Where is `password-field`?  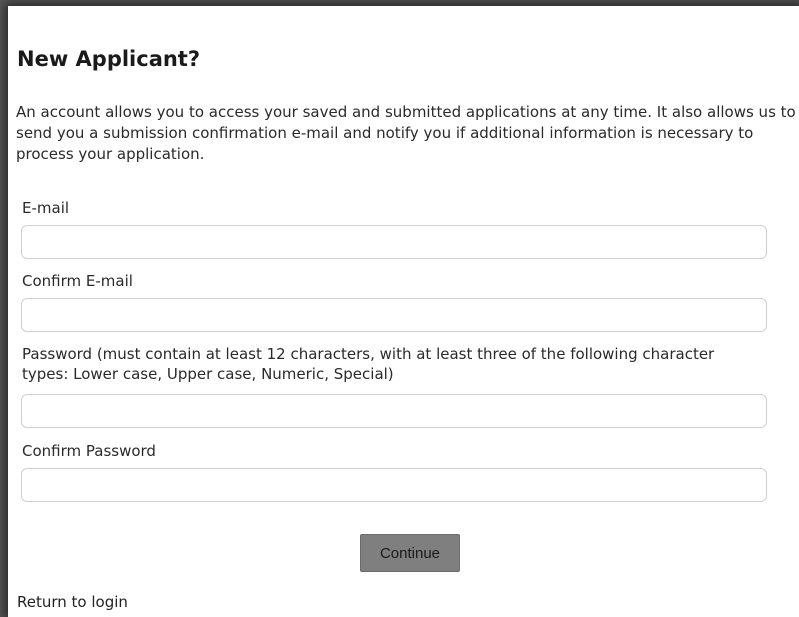
password-field is located at coordinates (394, 411).